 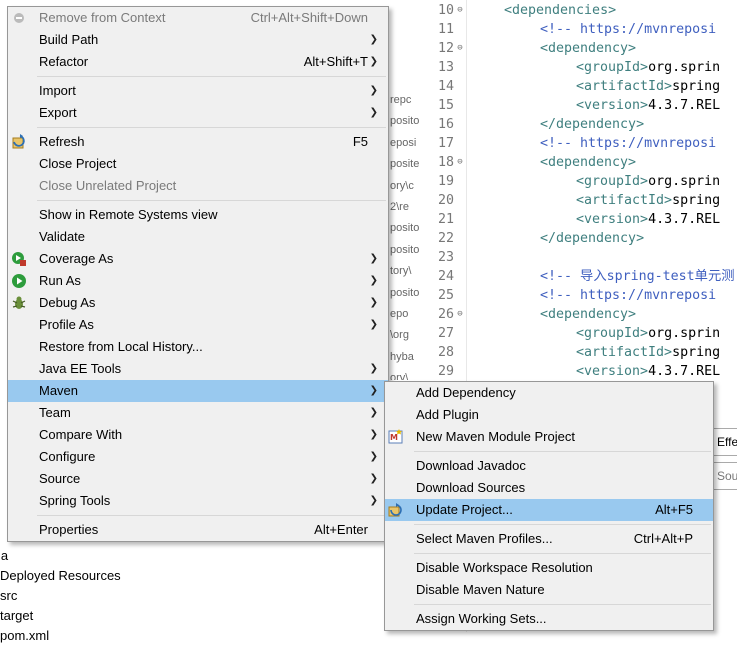 What do you see at coordinates (480, 589) in the screenshot?
I see `menu-item-label: Disable Maven Nature` at bounding box center [480, 589].